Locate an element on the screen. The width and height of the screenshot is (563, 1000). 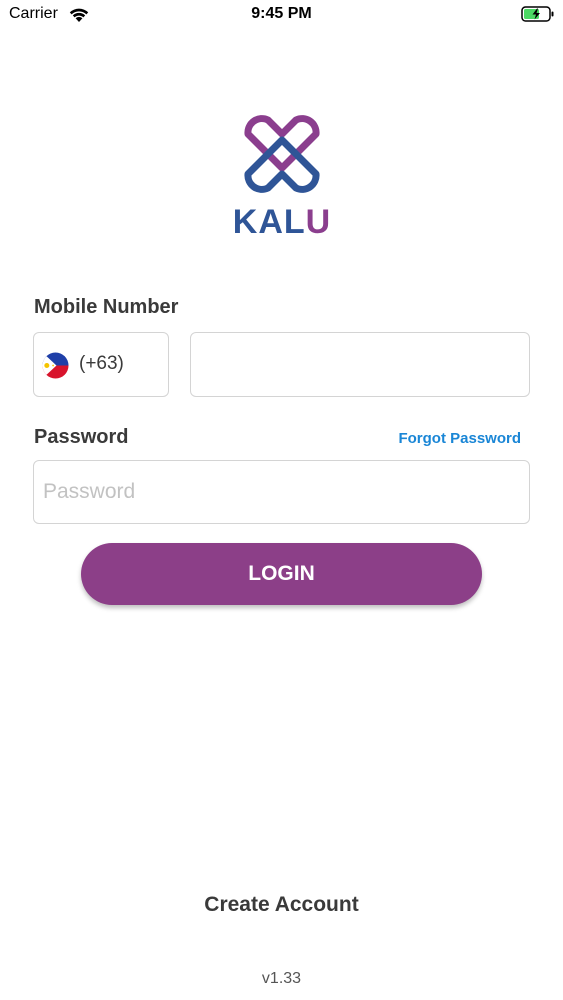
kalu-logo-text: KALU is located at coordinates (282, 222).